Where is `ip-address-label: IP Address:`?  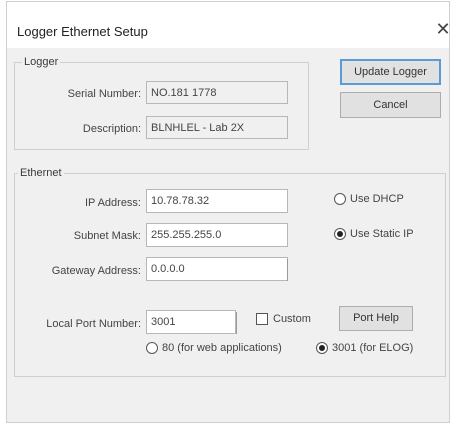 ip-address-label: IP Address: is located at coordinates (112, 203).